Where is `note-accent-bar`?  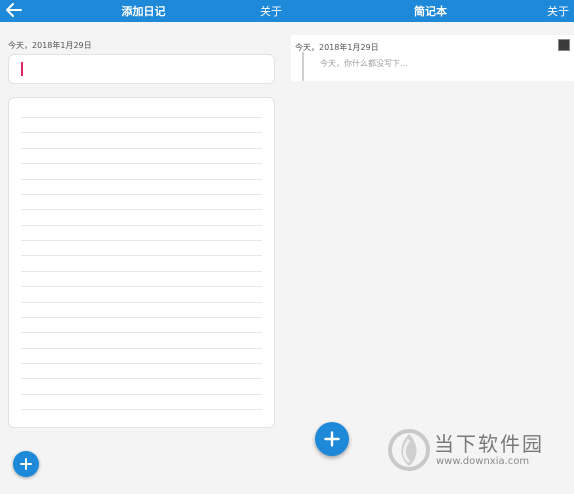
note-accent-bar is located at coordinates (303, 66).